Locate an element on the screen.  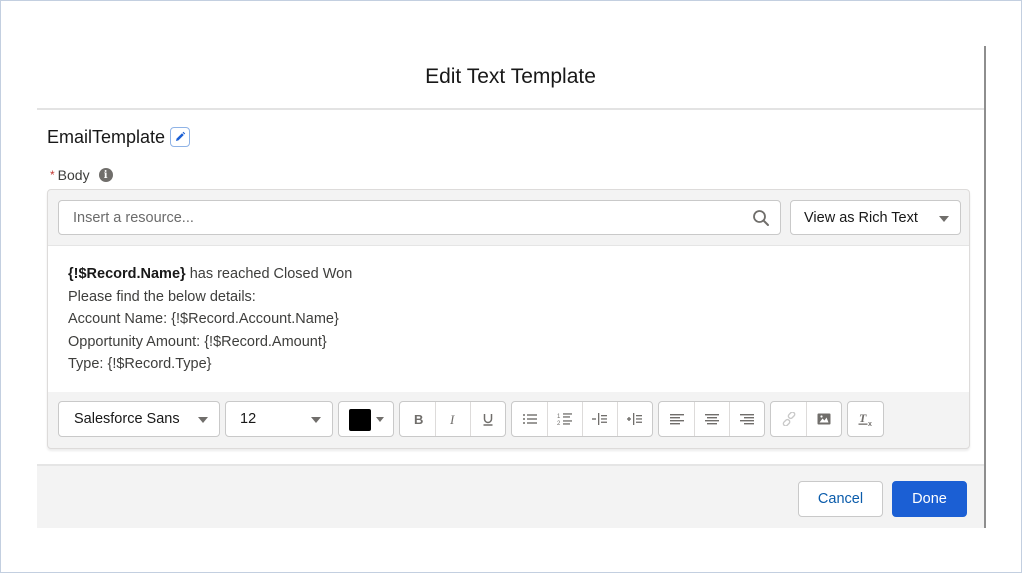
outdent-icon is located at coordinates (634, 419).